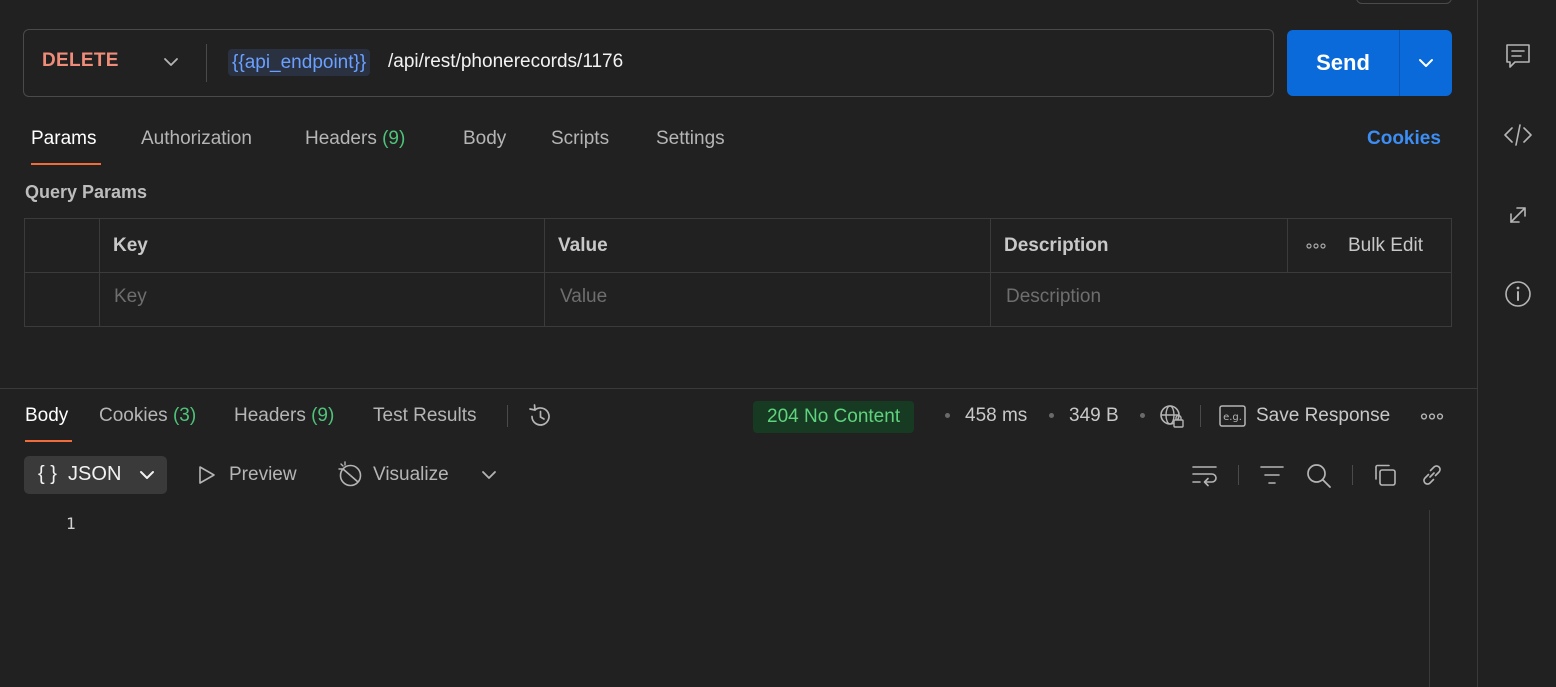  I want to click on key-input: Key, so click(130, 297).